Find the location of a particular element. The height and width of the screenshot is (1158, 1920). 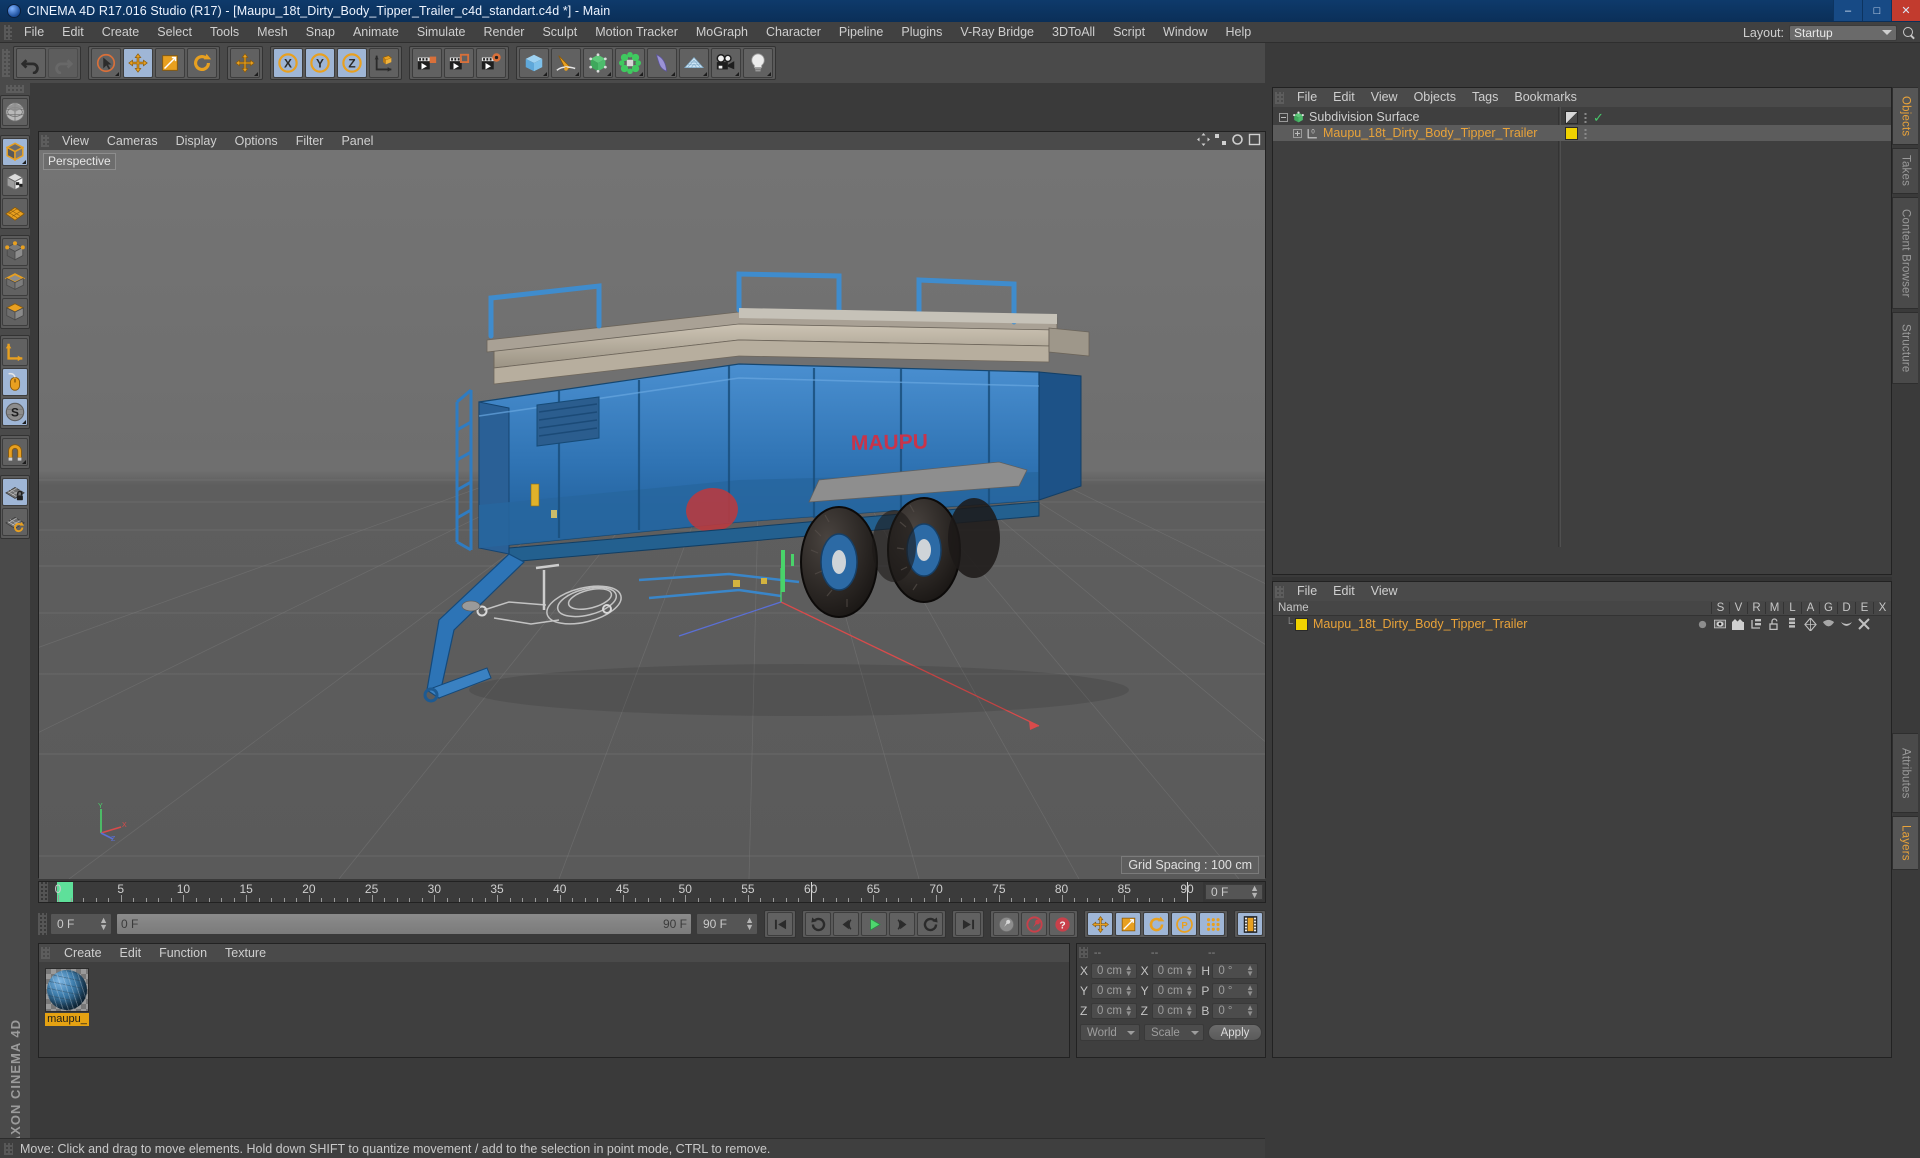

menu-character: Character is located at coordinates (793, 32).